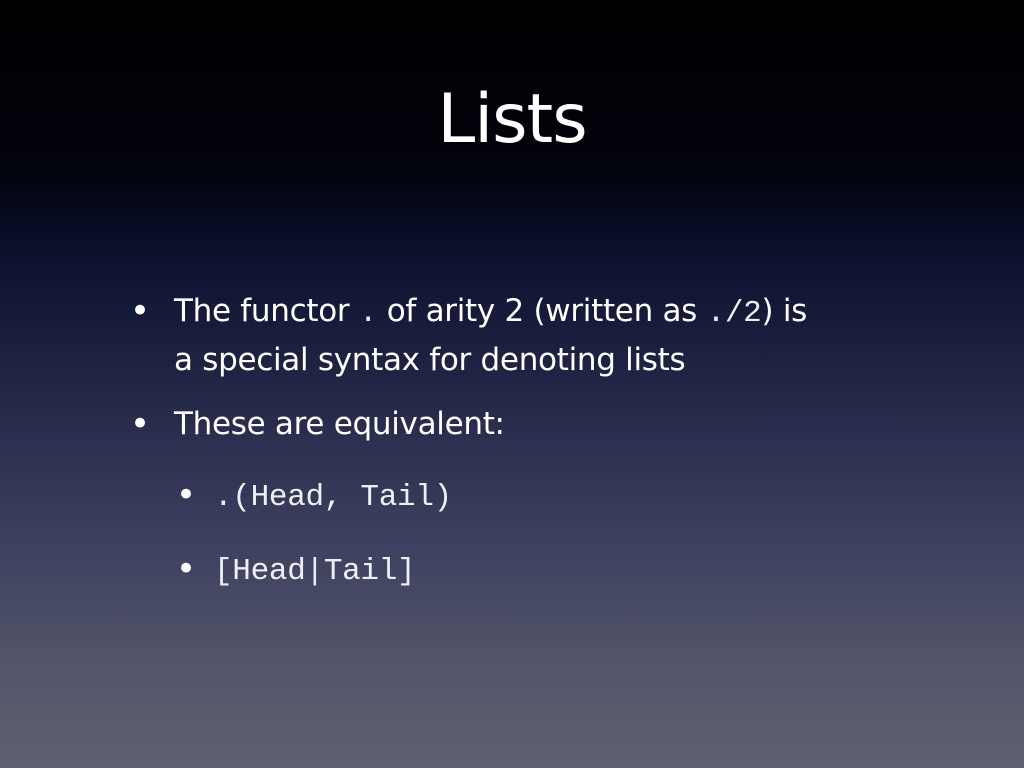 The image size is (1024, 768). Describe the element at coordinates (512, 119) in the screenshot. I see `slide-title: Lists` at that location.